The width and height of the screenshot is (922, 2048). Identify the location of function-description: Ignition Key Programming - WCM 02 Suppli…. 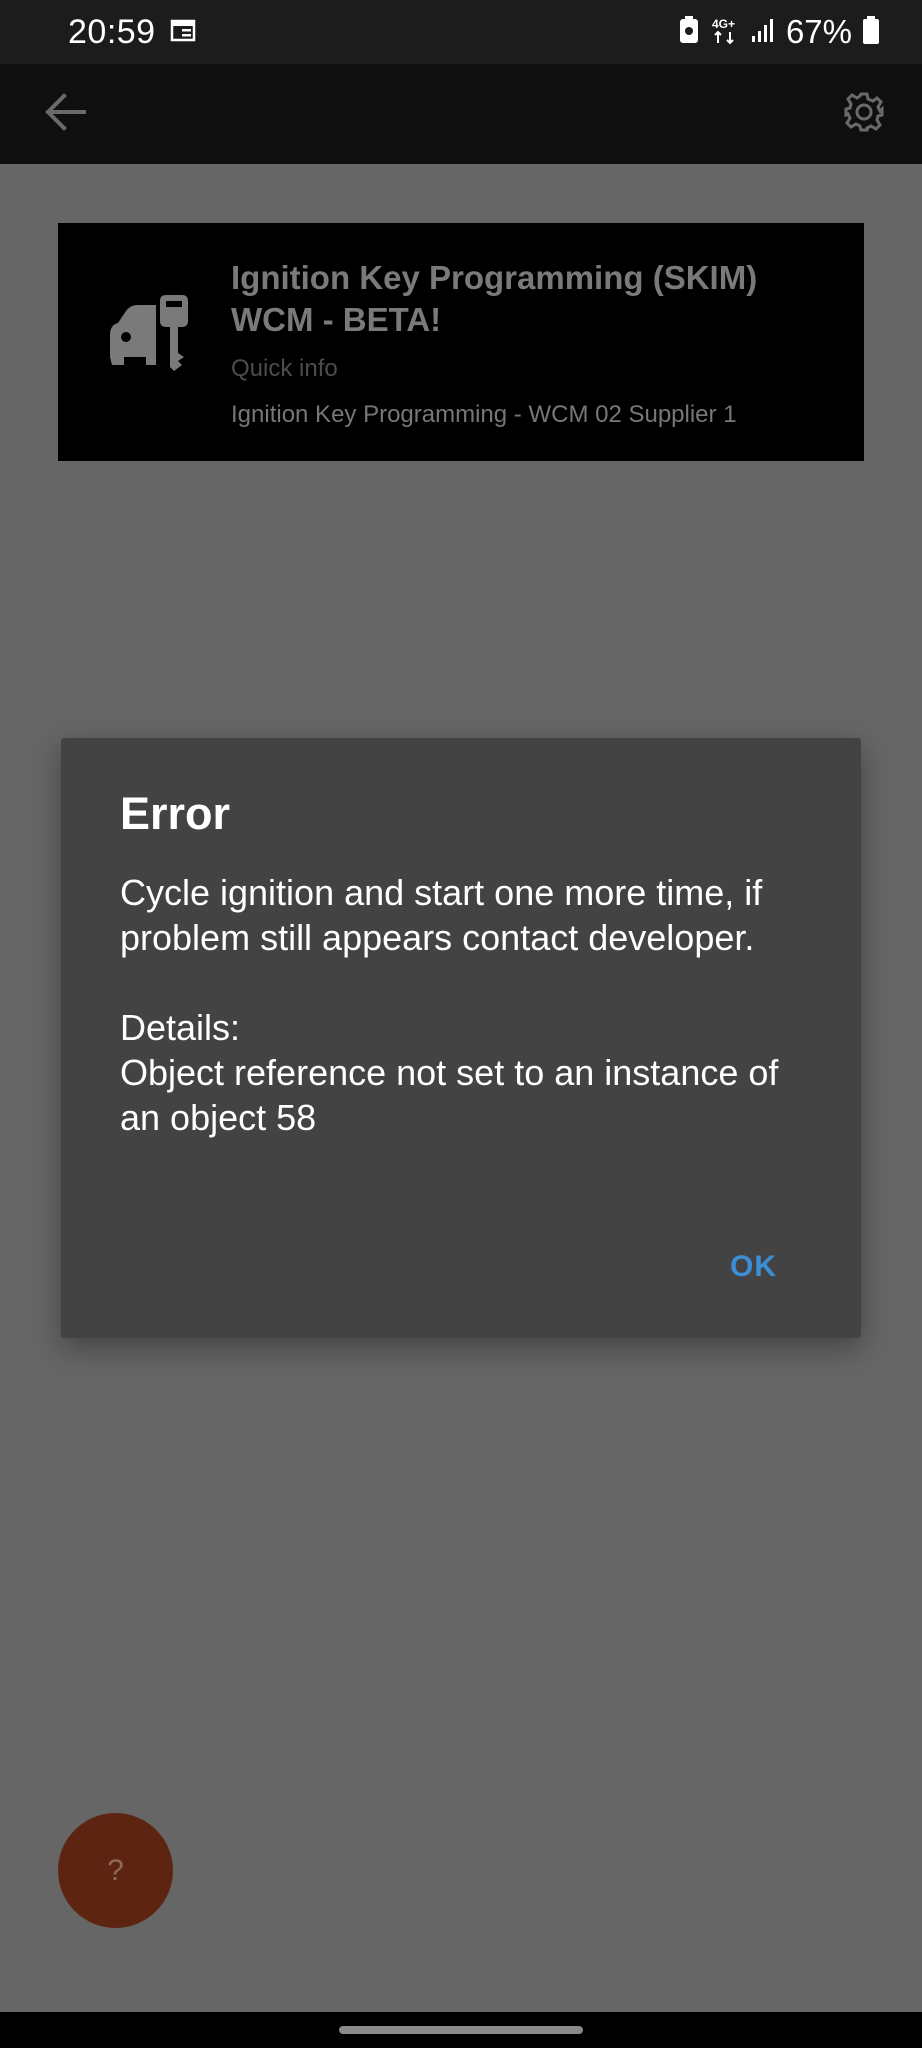
(484, 414).